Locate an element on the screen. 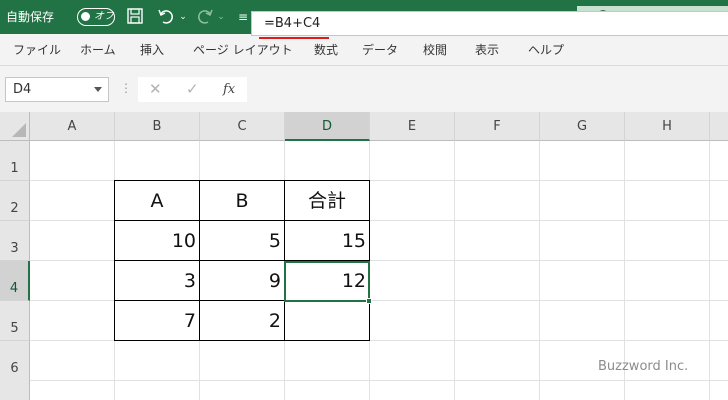  row-header-6: 6 is located at coordinates (15, 370).